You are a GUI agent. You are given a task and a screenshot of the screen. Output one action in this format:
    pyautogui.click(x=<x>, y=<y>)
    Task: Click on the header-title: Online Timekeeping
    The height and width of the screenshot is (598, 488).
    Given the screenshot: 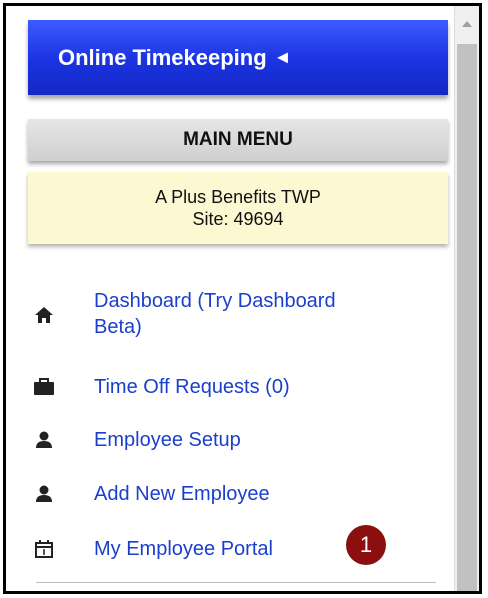 What is the action you would take?
    pyautogui.click(x=162, y=57)
    